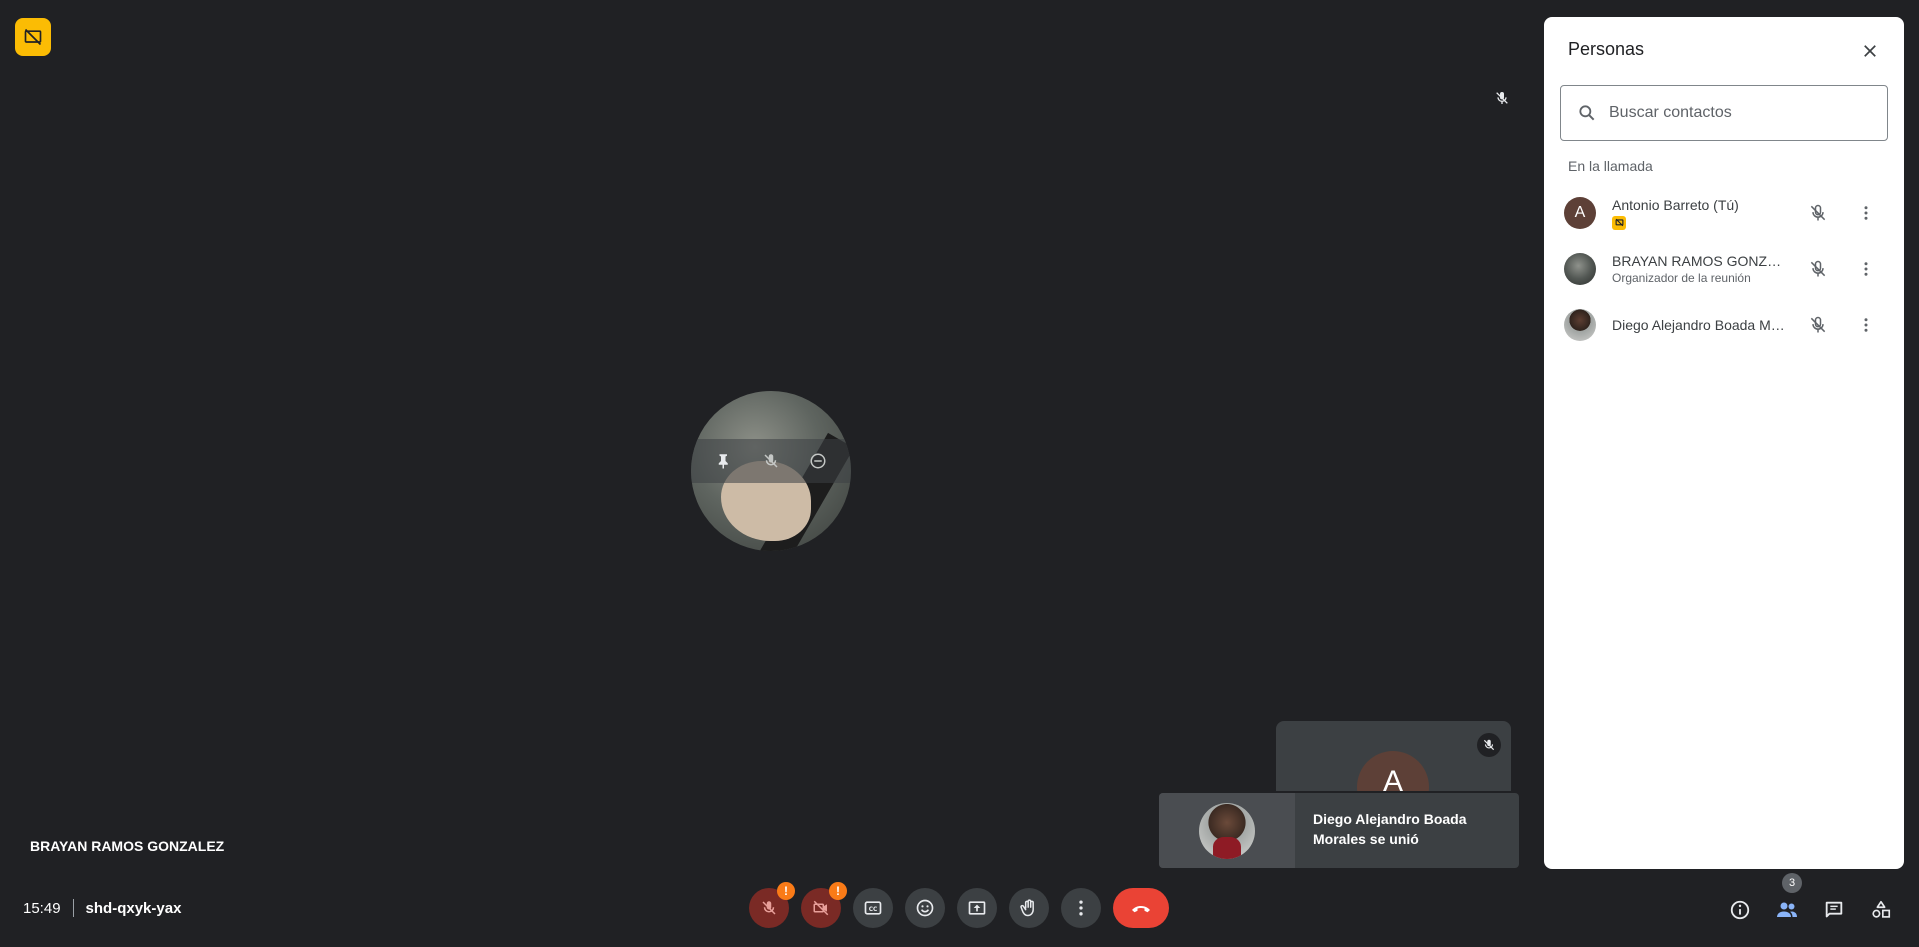 This screenshot has width=1919, height=947. Describe the element at coordinates (821, 908) in the screenshot. I see `camera-off-icon` at that location.